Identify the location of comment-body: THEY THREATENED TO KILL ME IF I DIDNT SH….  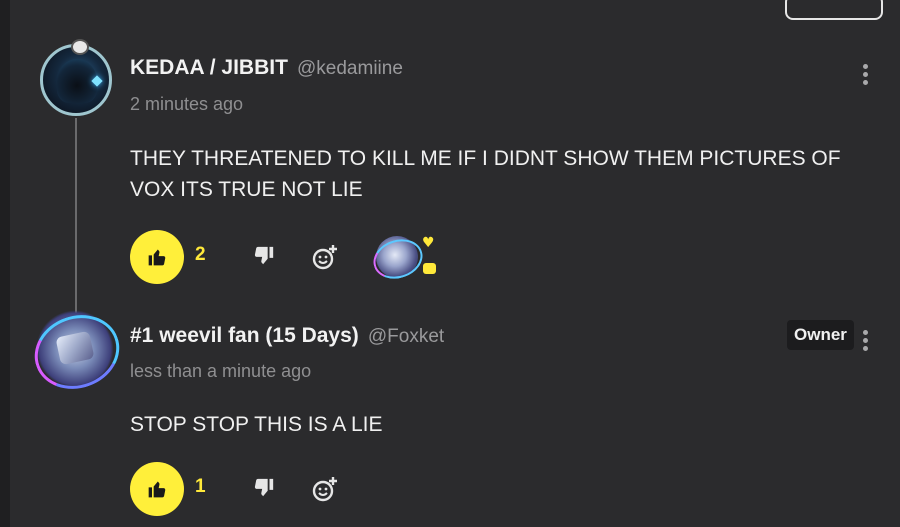
(485, 174).